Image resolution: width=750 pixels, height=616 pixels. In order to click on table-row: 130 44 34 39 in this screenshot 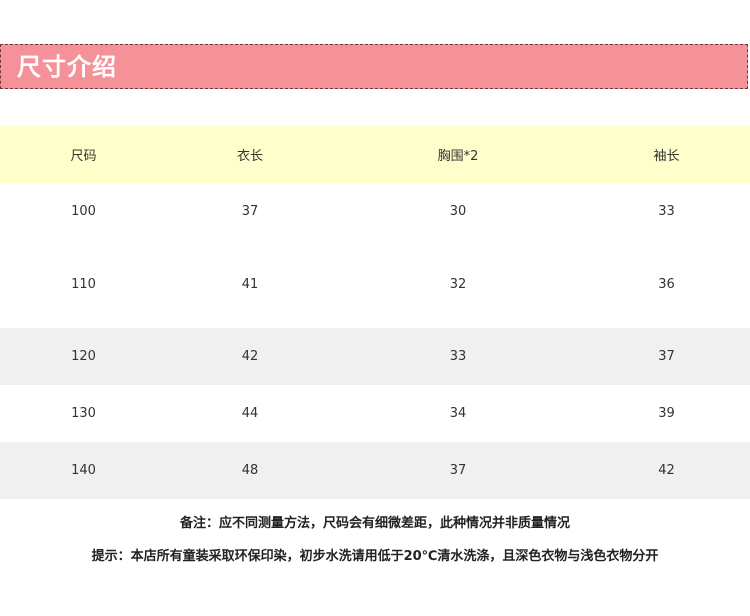, I will do `click(375, 413)`.